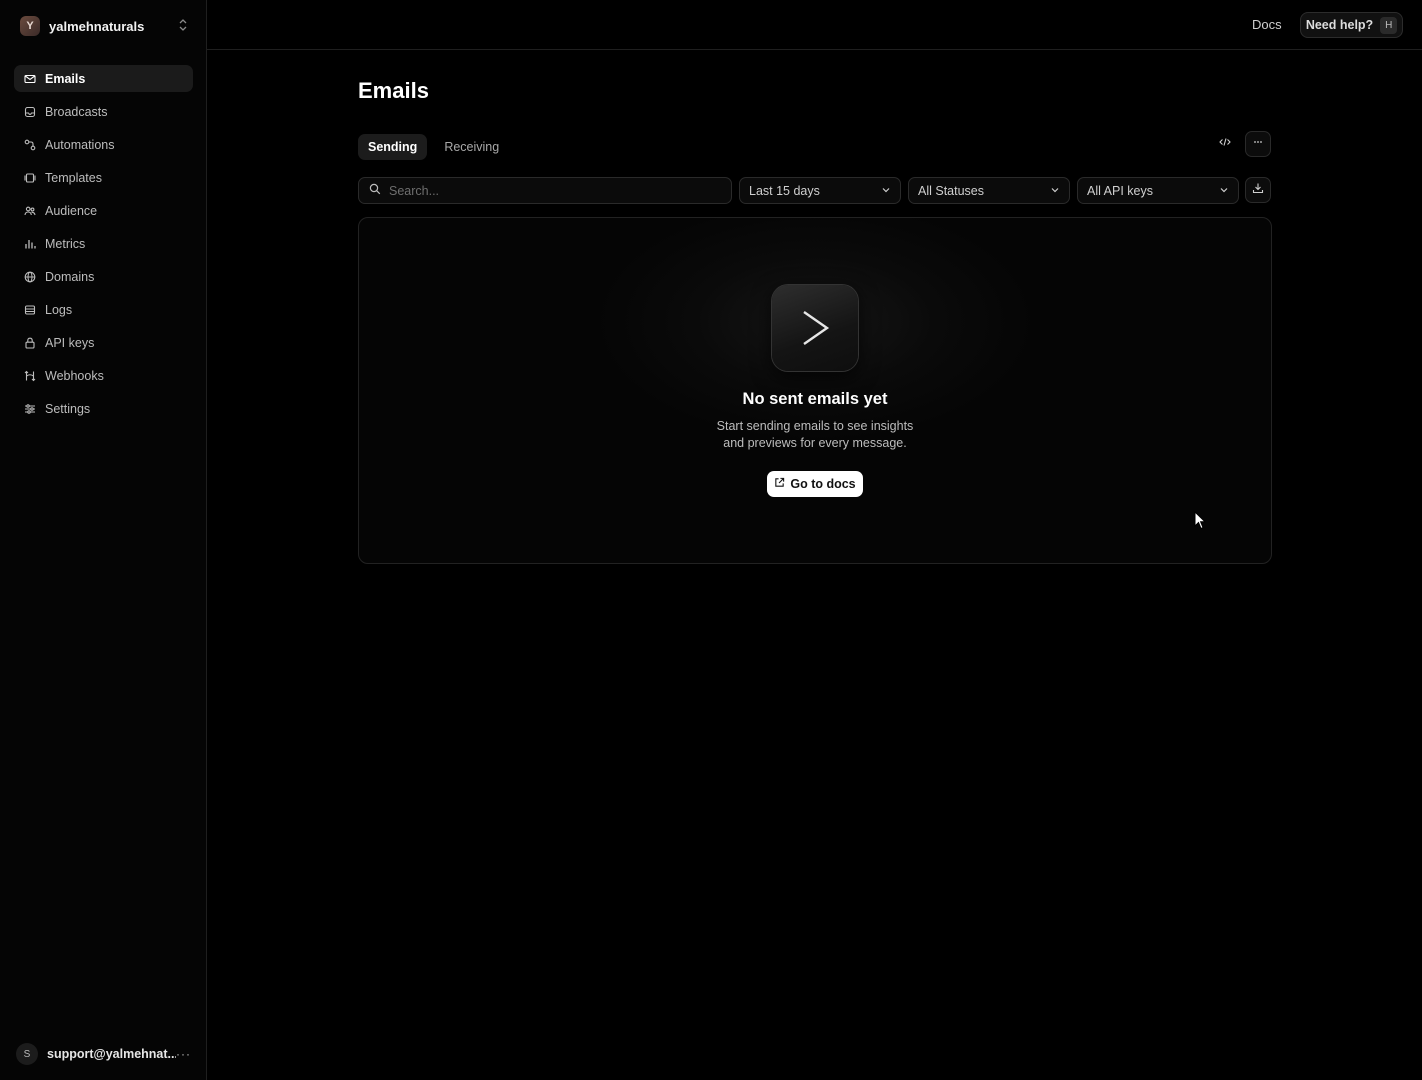 This screenshot has width=1422, height=1080. What do you see at coordinates (30, 409) in the screenshot?
I see `sliders-icon` at bounding box center [30, 409].